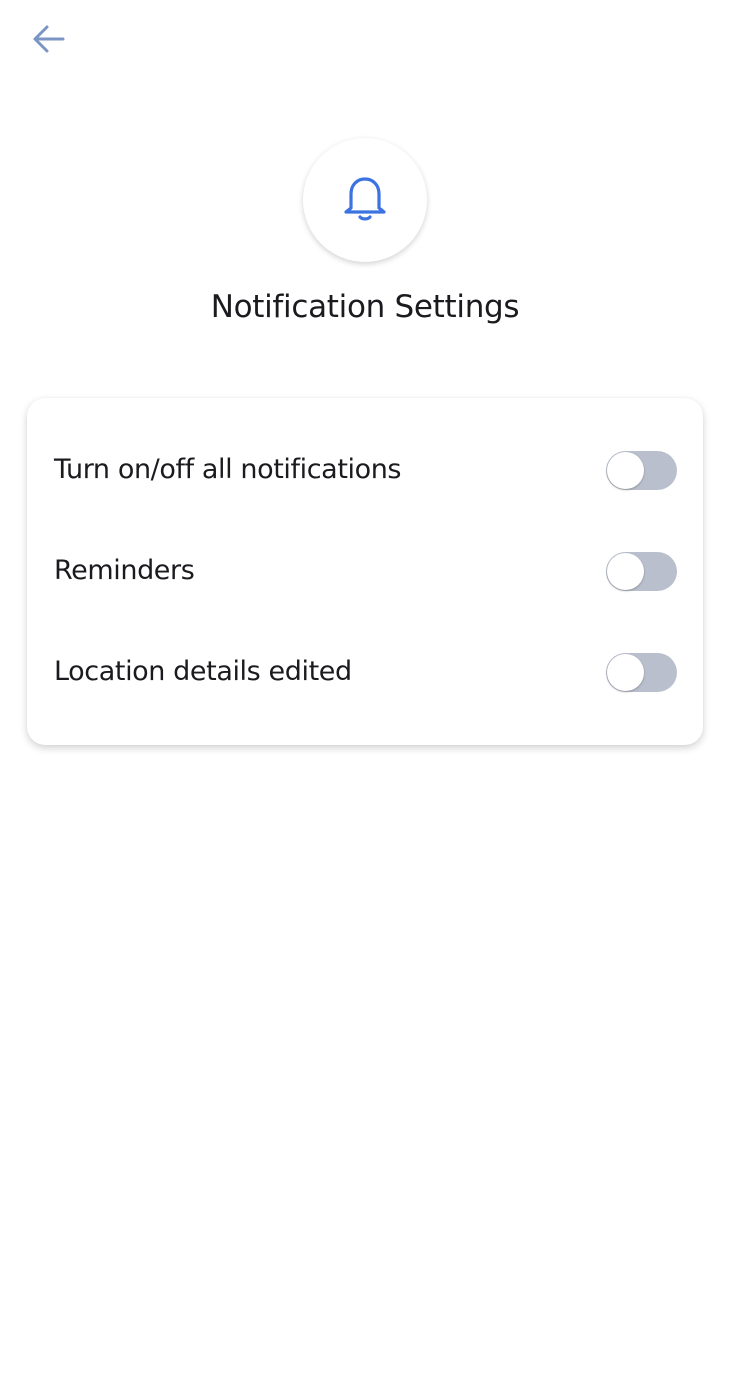 This screenshot has height=1400, width=730. I want to click on setting-row-location-details: Location details edited, so click(365, 672).